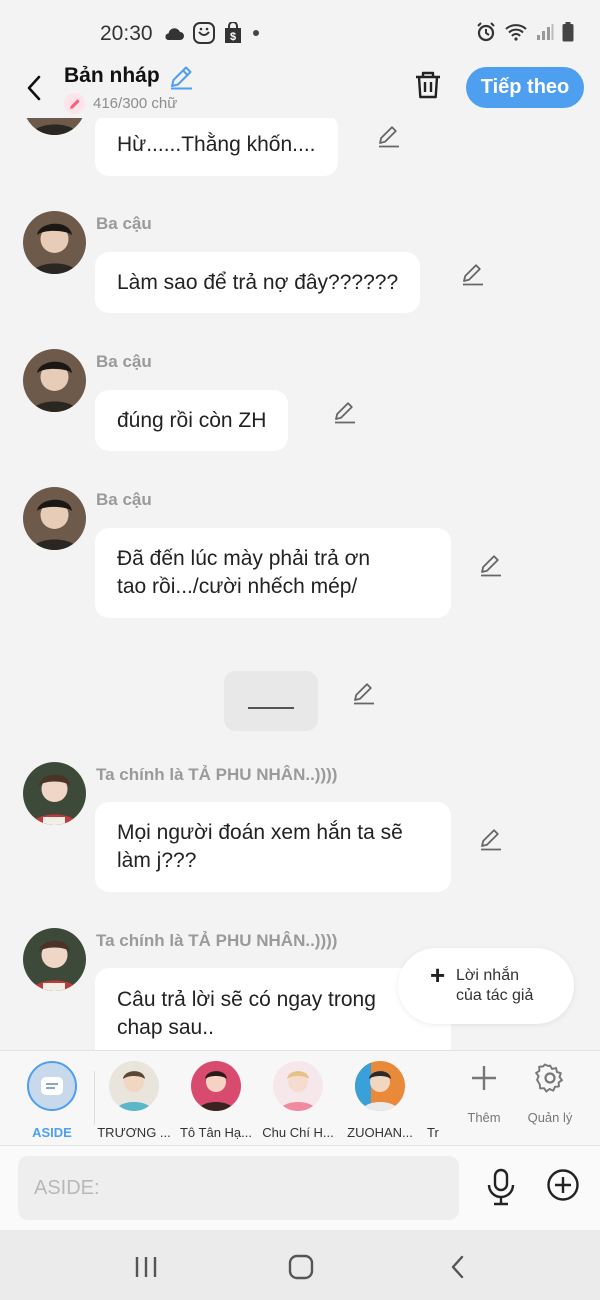 The image size is (600, 1300). I want to click on back-icon, so click(457, 1267).